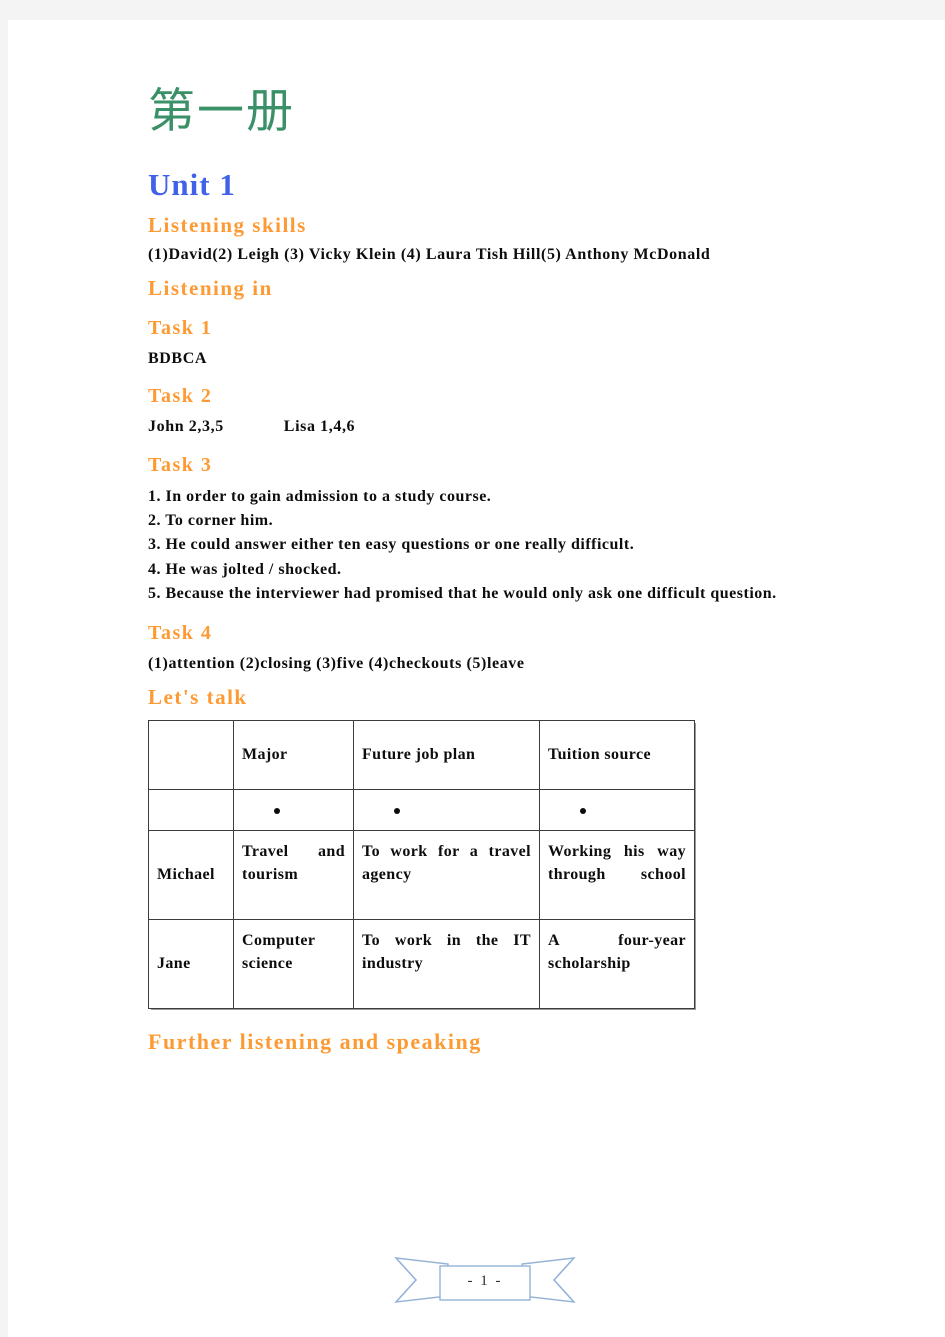 This screenshot has width=945, height=1337. Describe the element at coordinates (191, 809) in the screenshot. I see `table-cell-bullet-blank` at that location.